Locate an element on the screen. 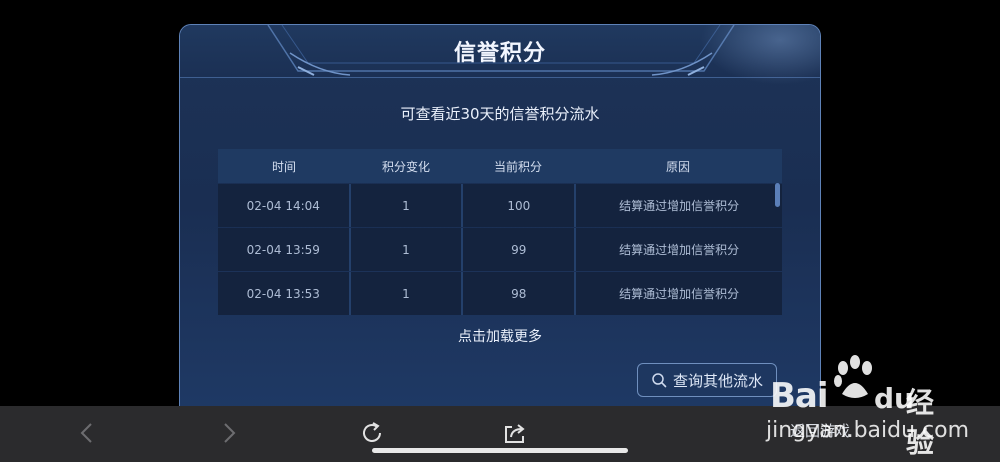 The width and height of the screenshot is (1000, 462). header-time: 时间 is located at coordinates (283, 166).